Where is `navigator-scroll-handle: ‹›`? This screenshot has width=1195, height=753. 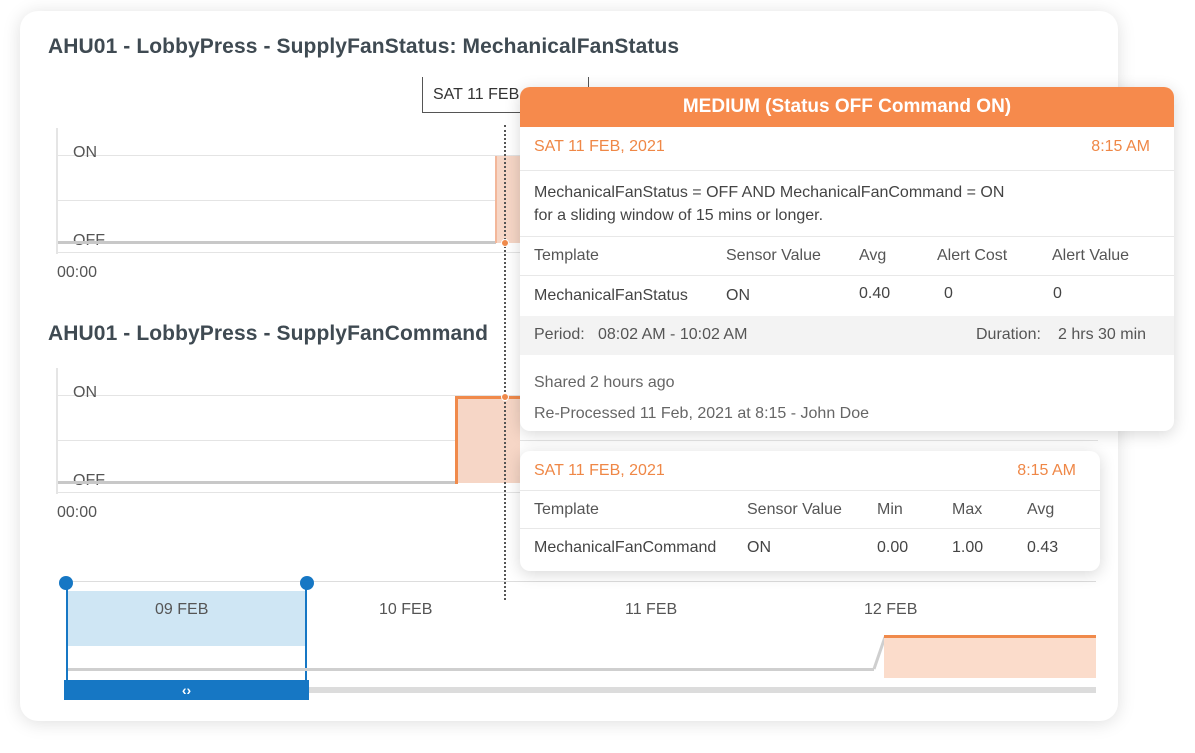 navigator-scroll-handle: ‹› is located at coordinates (186, 690).